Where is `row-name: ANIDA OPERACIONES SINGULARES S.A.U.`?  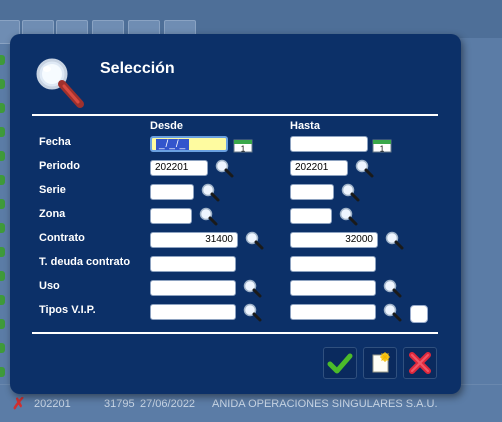
row-name: ANIDA OPERACIONES SINGULARES S.A.U. is located at coordinates (325, 404).